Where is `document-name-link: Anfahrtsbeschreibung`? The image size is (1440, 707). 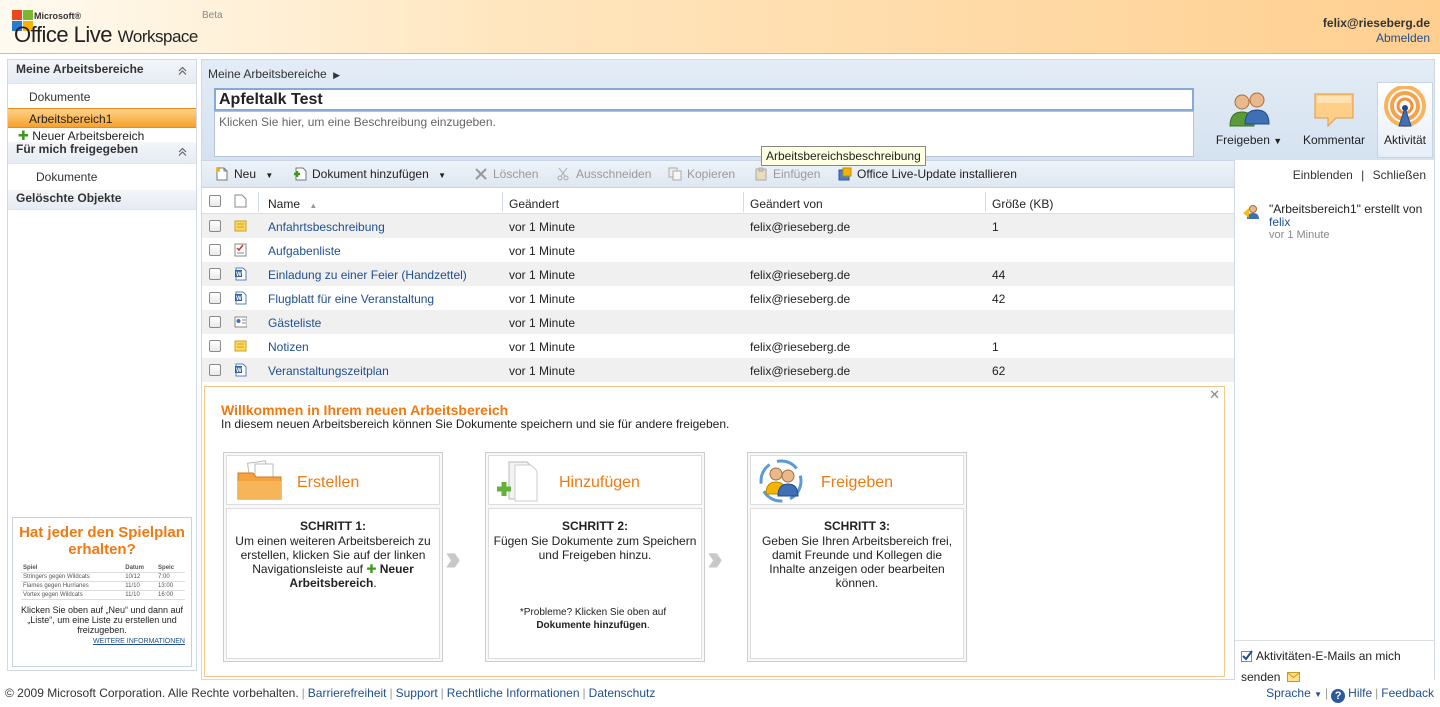 document-name-link: Anfahrtsbeschreibung is located at coordinates (326, 227).